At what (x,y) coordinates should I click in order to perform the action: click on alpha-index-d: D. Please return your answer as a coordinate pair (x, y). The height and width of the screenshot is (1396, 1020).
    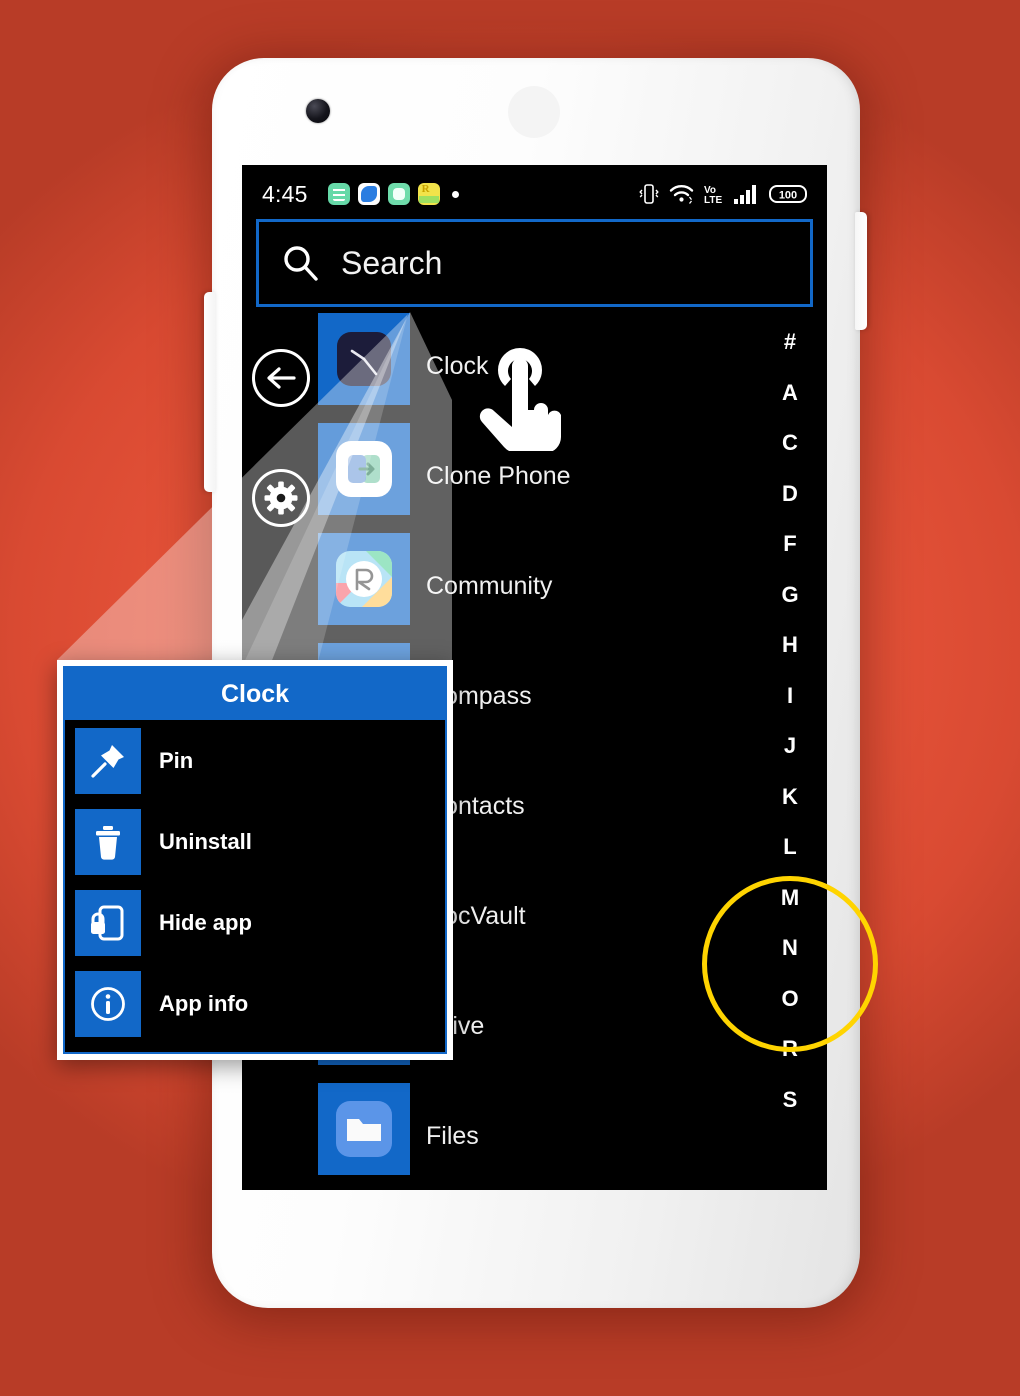
    Looking at the image, I should click on (790, 494).